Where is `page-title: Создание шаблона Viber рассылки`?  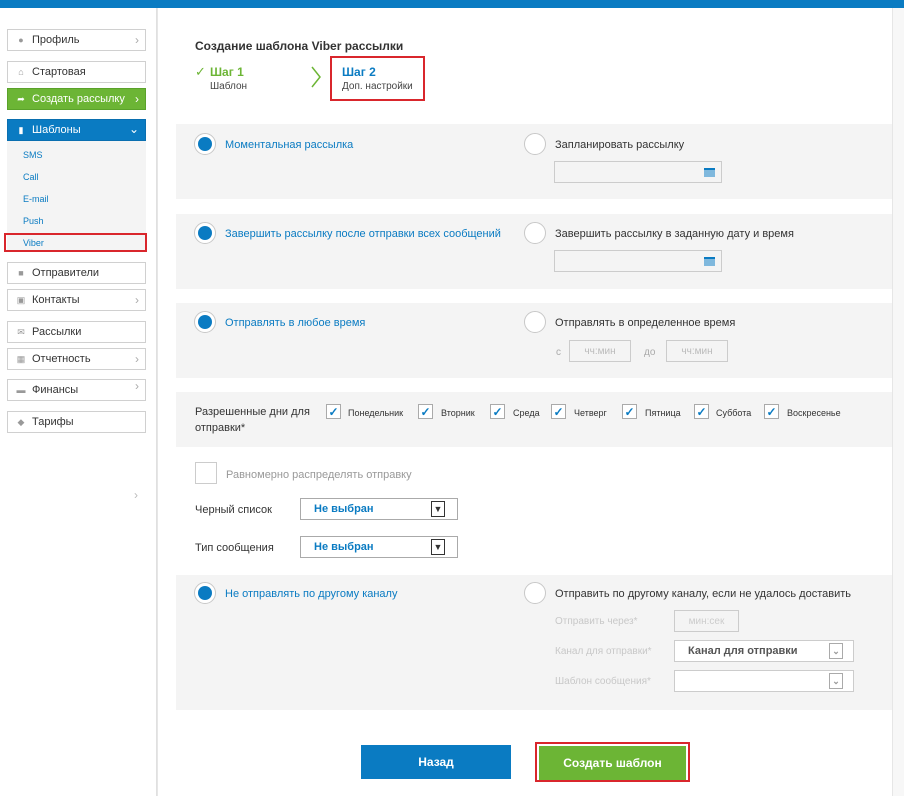
page-title: Создание шаблона Viber рассылки is located at coordinates (299, 46).